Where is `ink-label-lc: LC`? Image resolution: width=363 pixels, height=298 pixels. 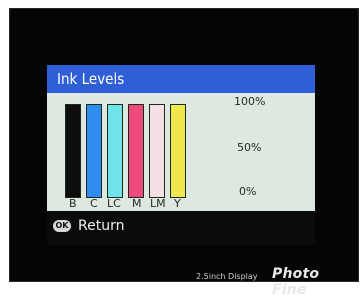 ink-label-lc: LC is located at coordinates (114, 203).